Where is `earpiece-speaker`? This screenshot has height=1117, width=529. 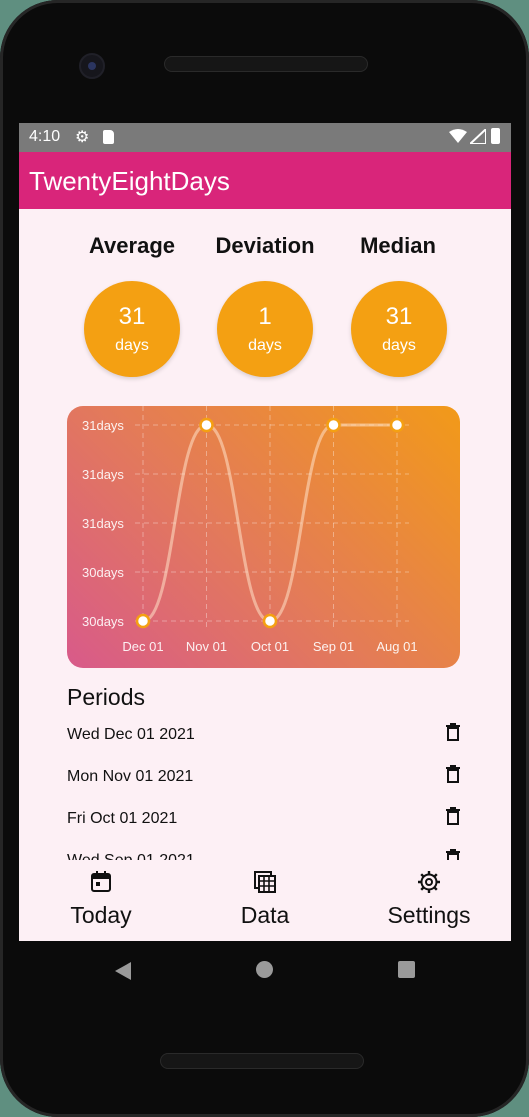 earpiece-speaker is located at coordinates (266, 64).